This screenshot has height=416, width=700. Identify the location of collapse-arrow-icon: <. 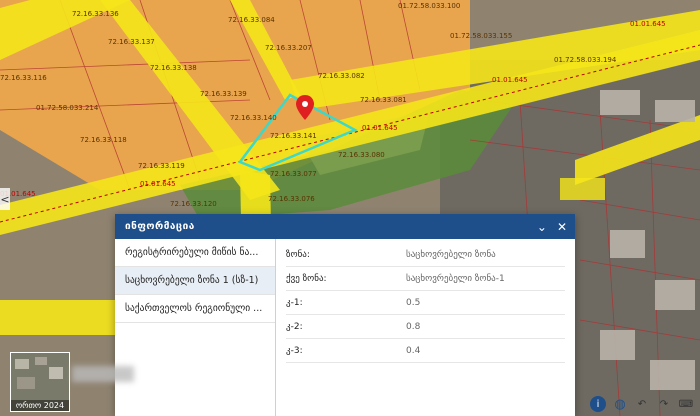
(5, 199).